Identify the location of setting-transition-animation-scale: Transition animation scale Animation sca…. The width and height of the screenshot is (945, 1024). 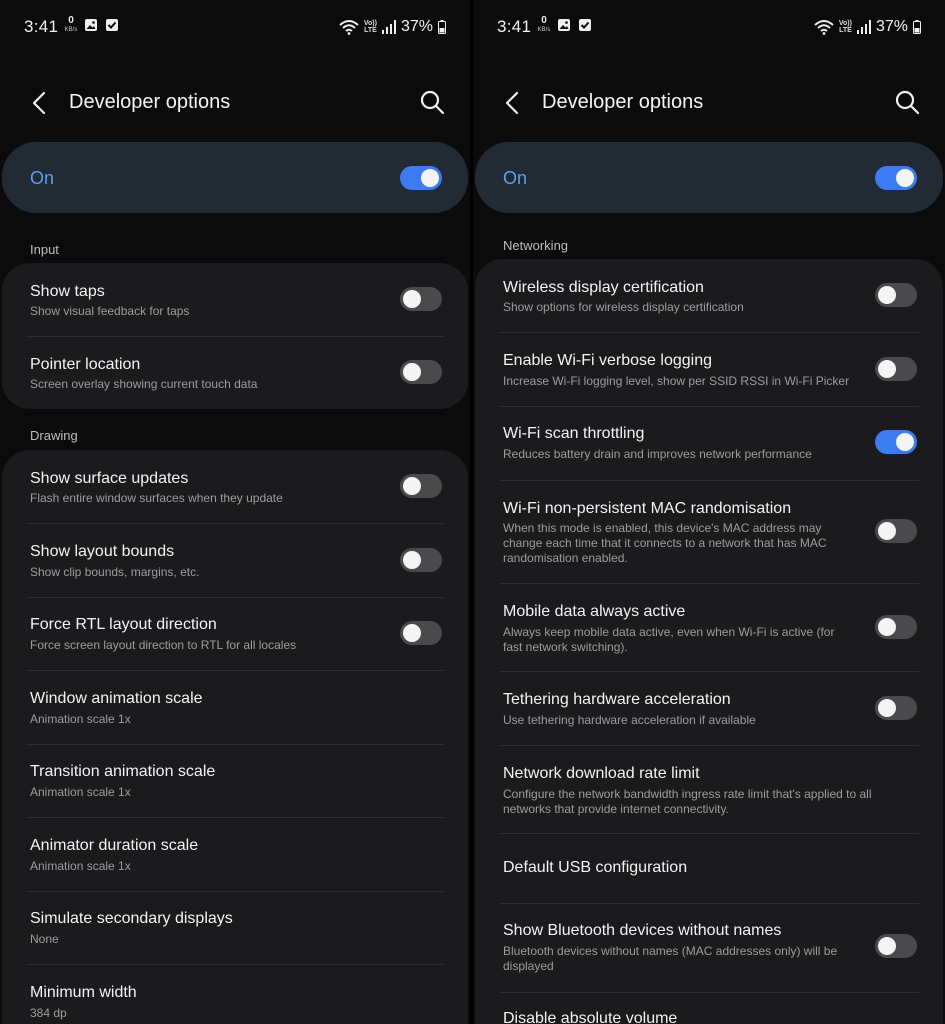
(235, 780).